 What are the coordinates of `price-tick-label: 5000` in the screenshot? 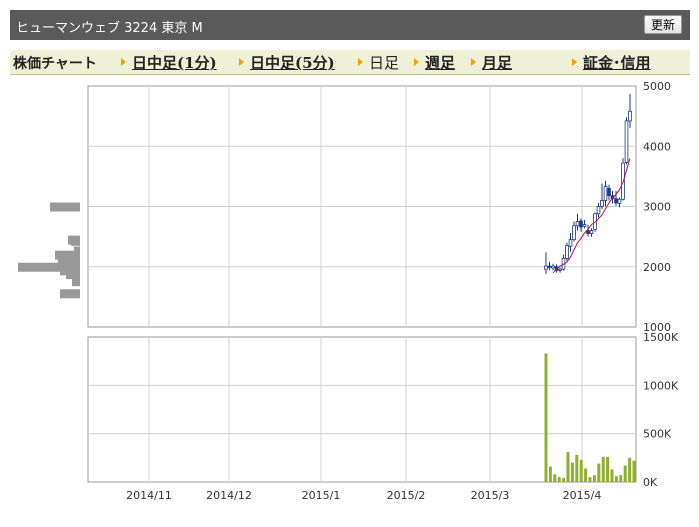 It's located at (657, 86).